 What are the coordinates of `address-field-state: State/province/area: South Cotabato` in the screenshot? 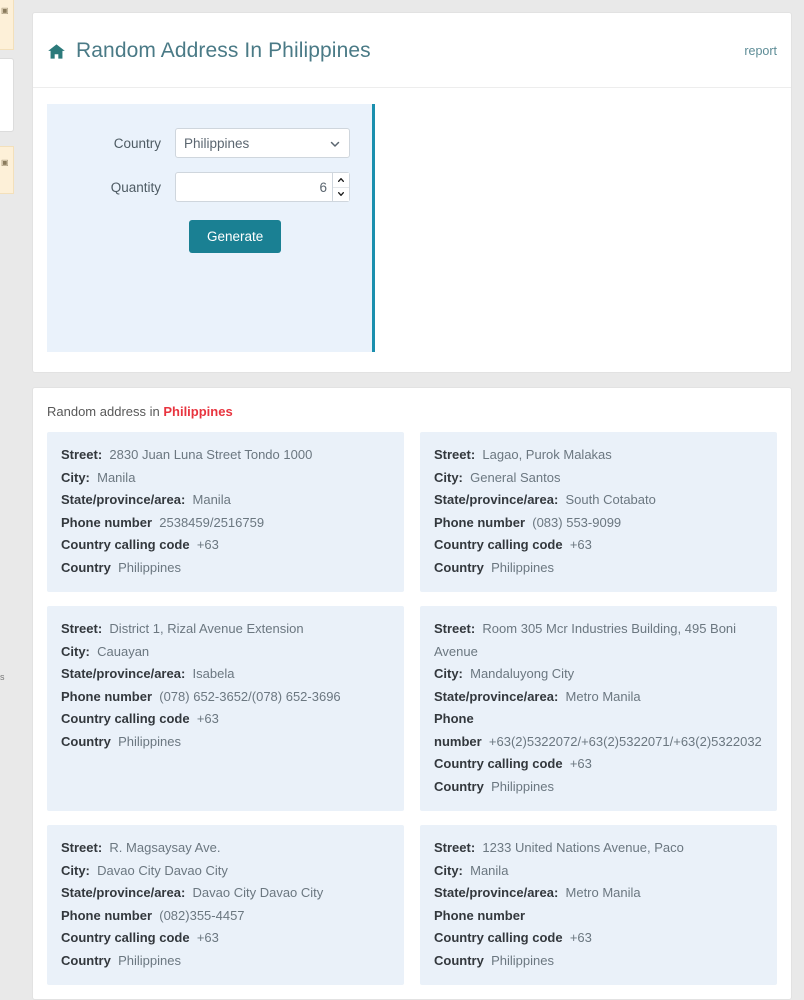 It's located at (598, 500).